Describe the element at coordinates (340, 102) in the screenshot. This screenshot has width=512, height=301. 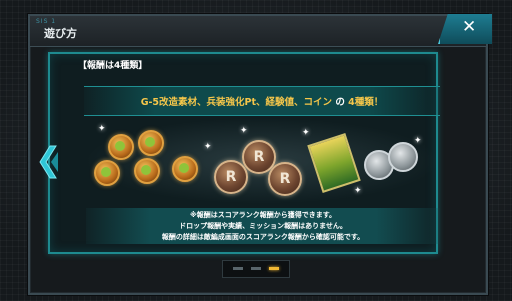
I see `headline-particle: の` at that location.